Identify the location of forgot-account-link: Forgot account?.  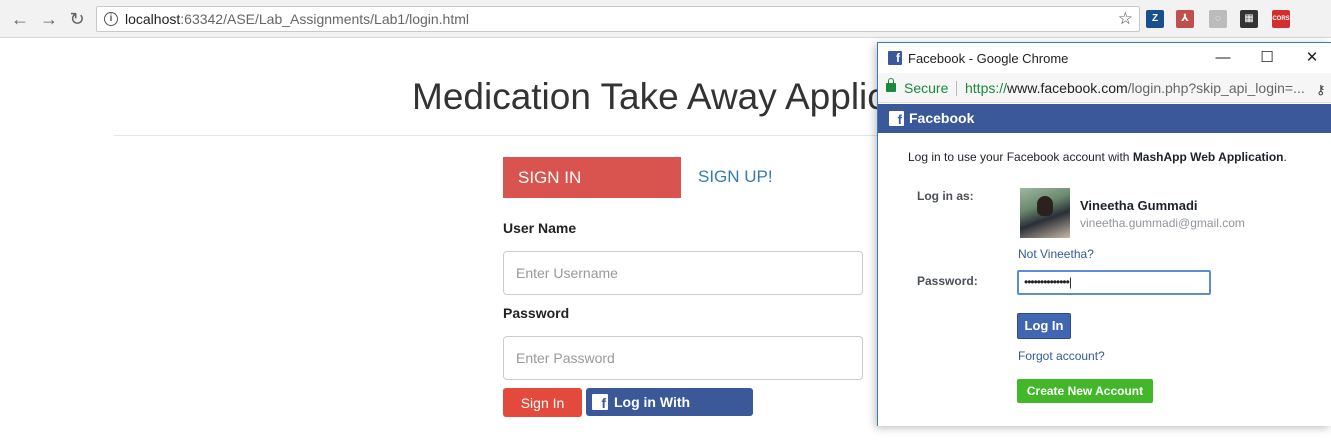
(1061, 356).